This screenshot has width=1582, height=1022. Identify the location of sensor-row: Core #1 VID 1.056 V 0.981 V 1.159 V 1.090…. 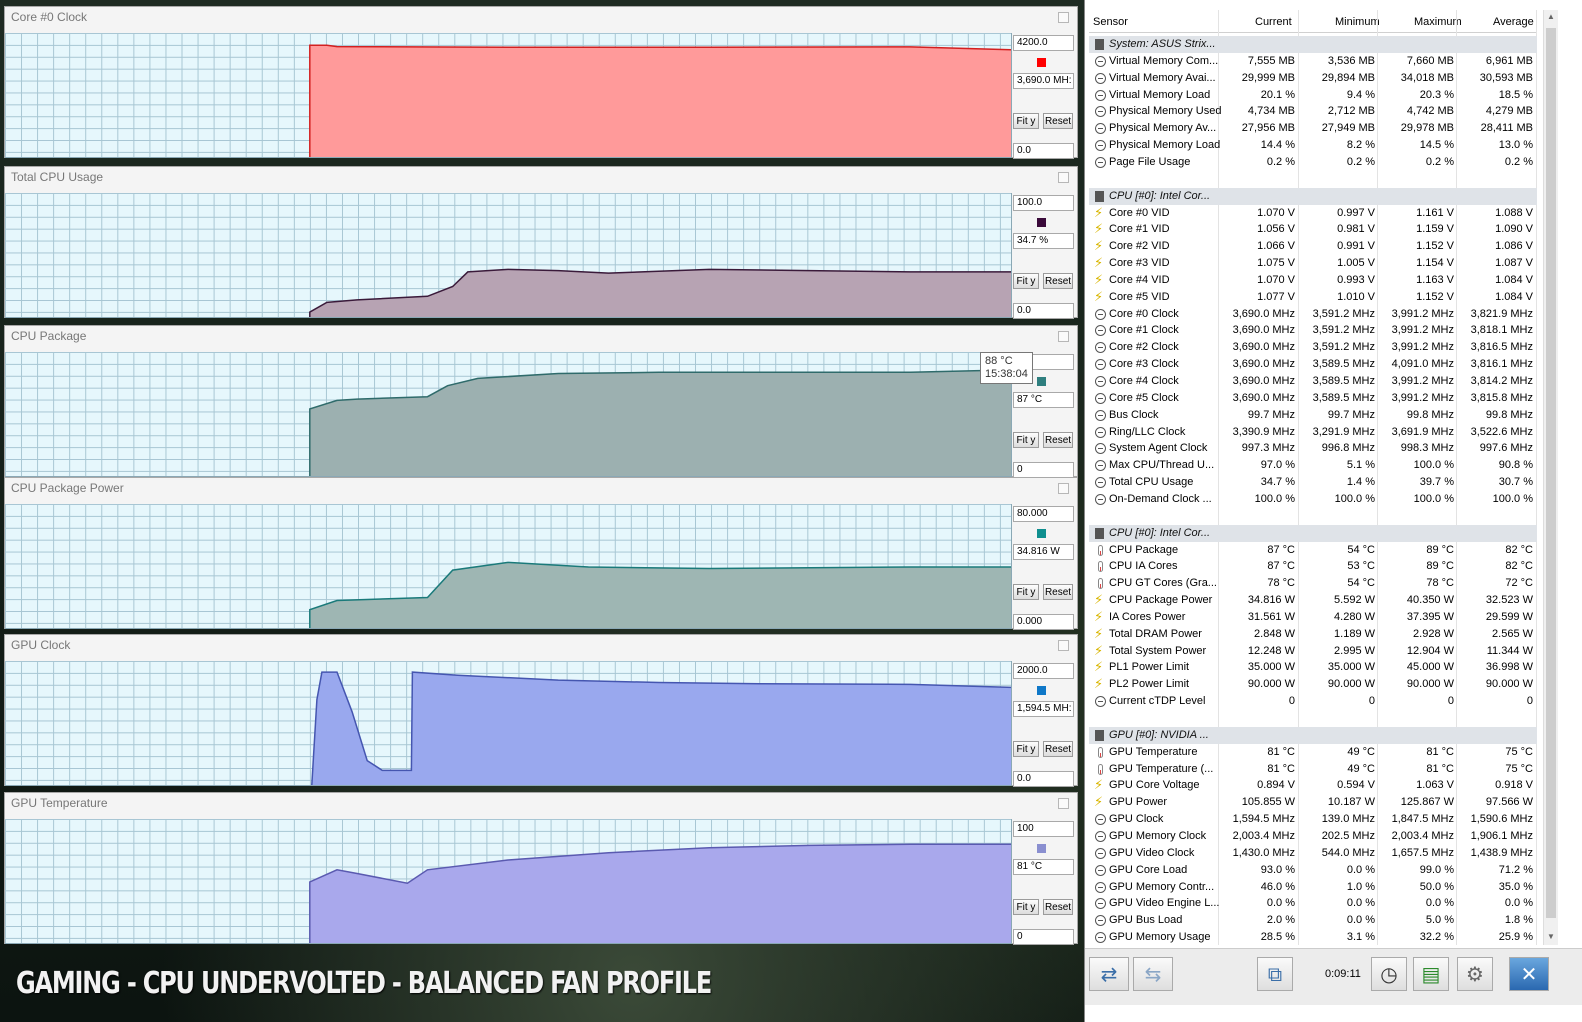
(1313, 229).